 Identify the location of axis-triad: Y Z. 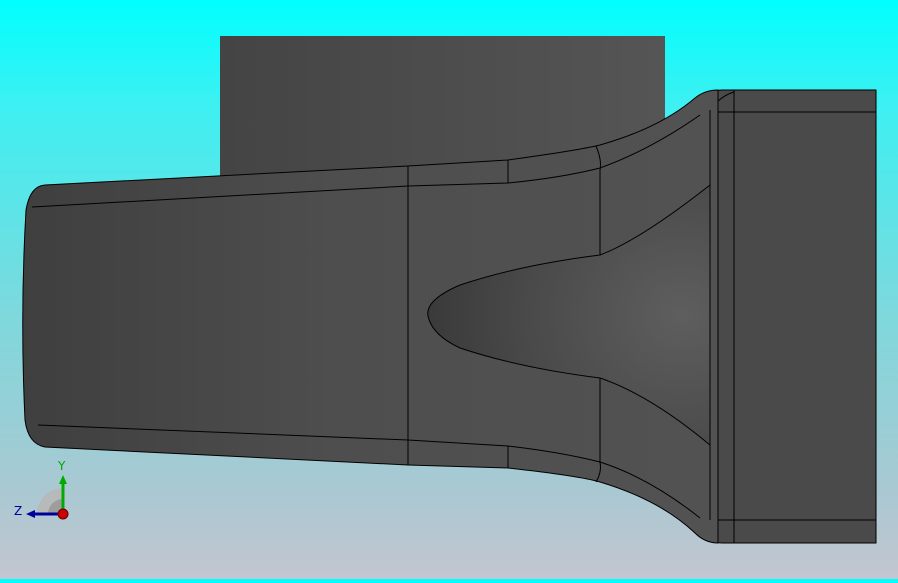
(45, 490).